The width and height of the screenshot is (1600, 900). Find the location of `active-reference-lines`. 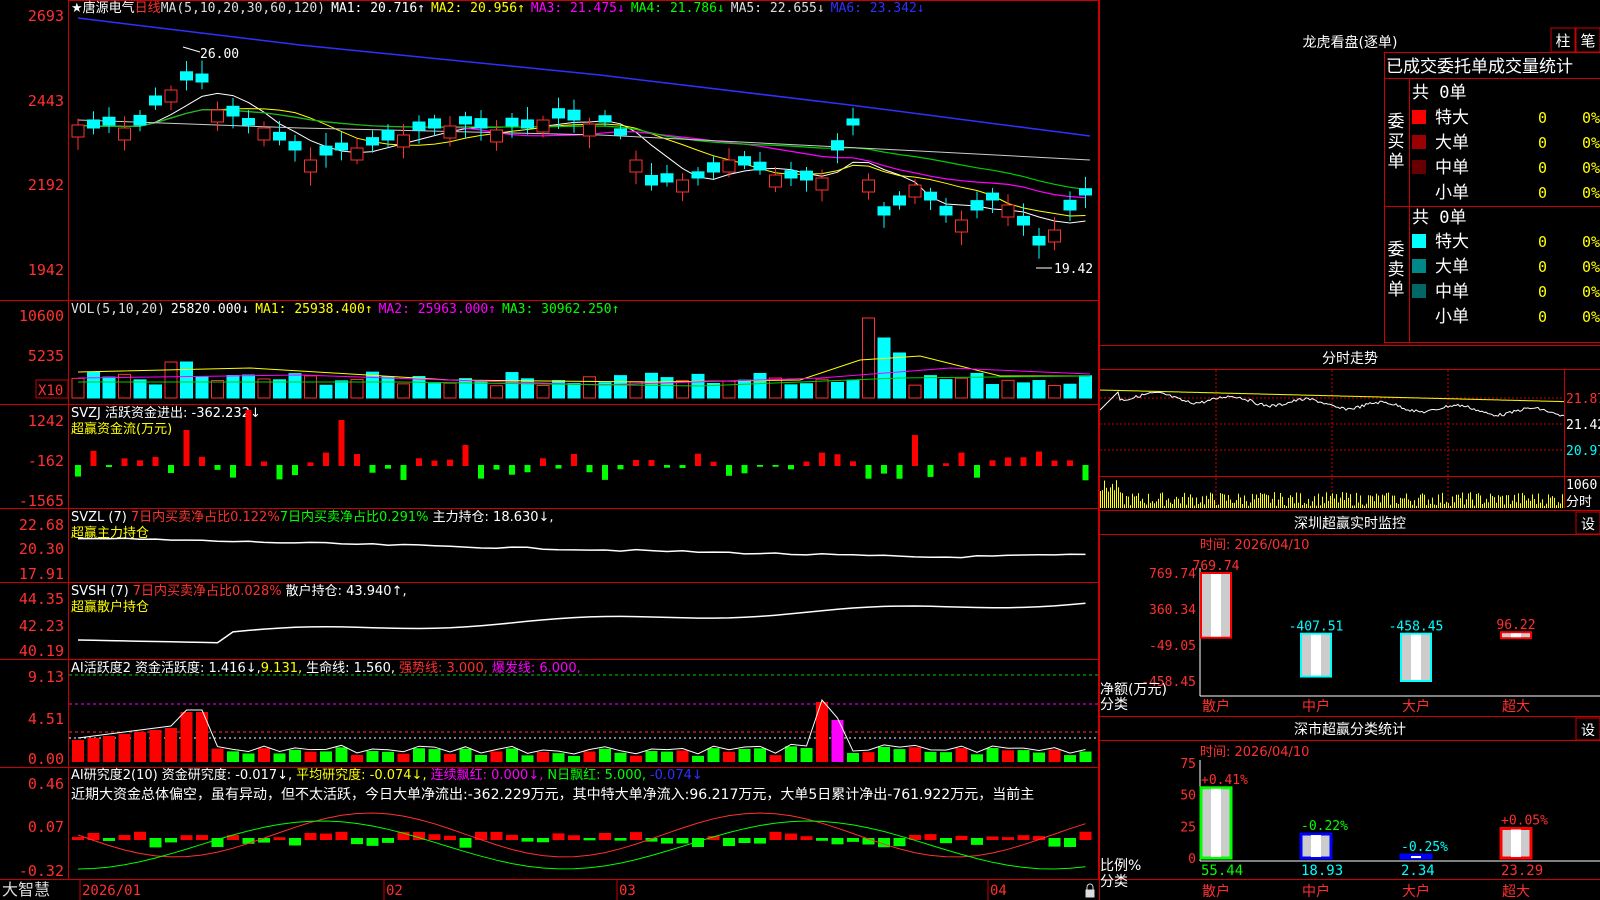

active-reference-lines is located at coordinates (583, 706).